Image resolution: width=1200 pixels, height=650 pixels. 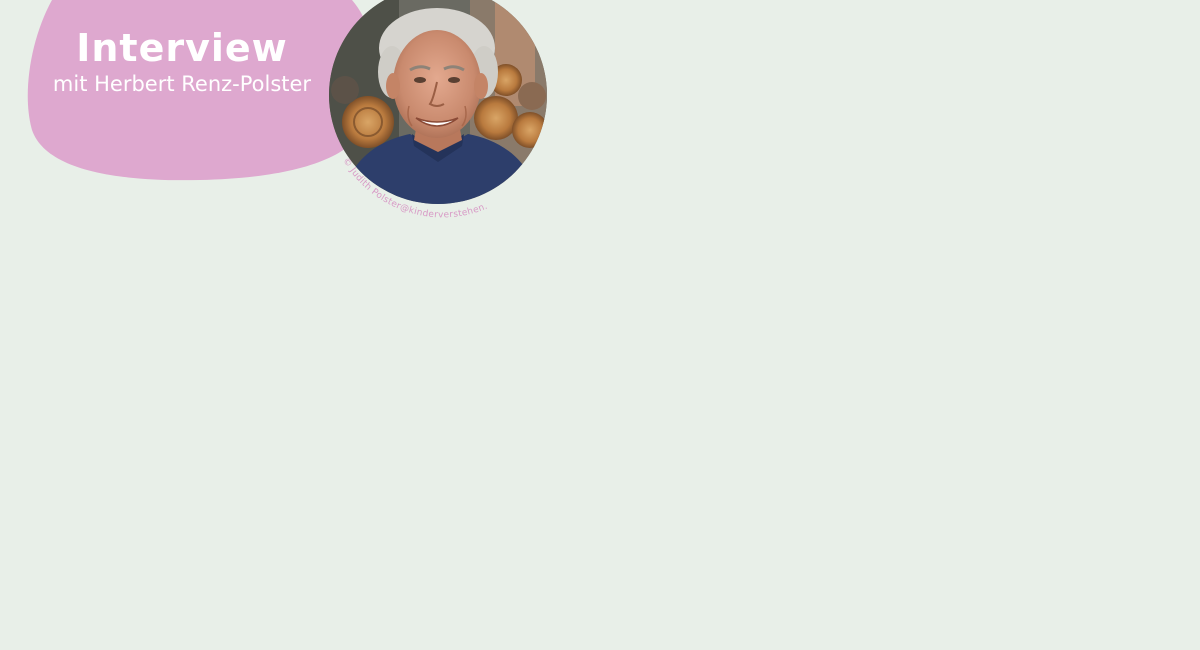 I want to click on banner-title: Interview, so click(x=182, y=48).